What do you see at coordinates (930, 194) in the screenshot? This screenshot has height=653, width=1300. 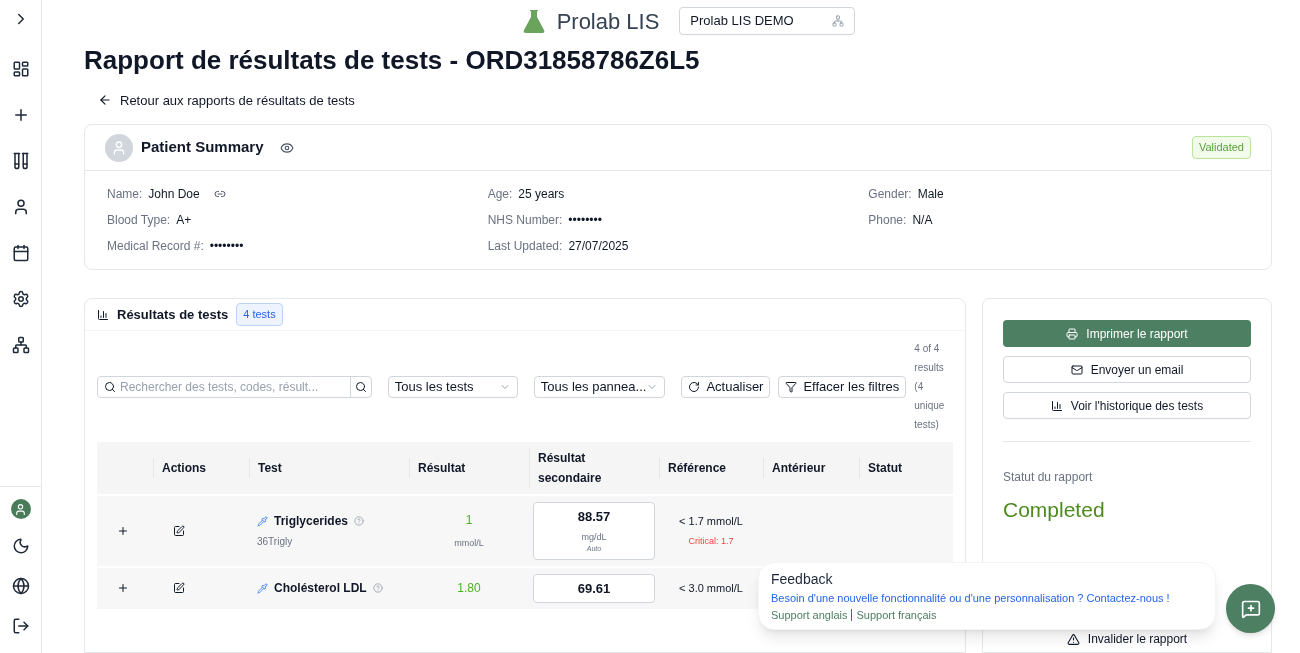 I see `field-value: Male` at bounding box center [930, 194].